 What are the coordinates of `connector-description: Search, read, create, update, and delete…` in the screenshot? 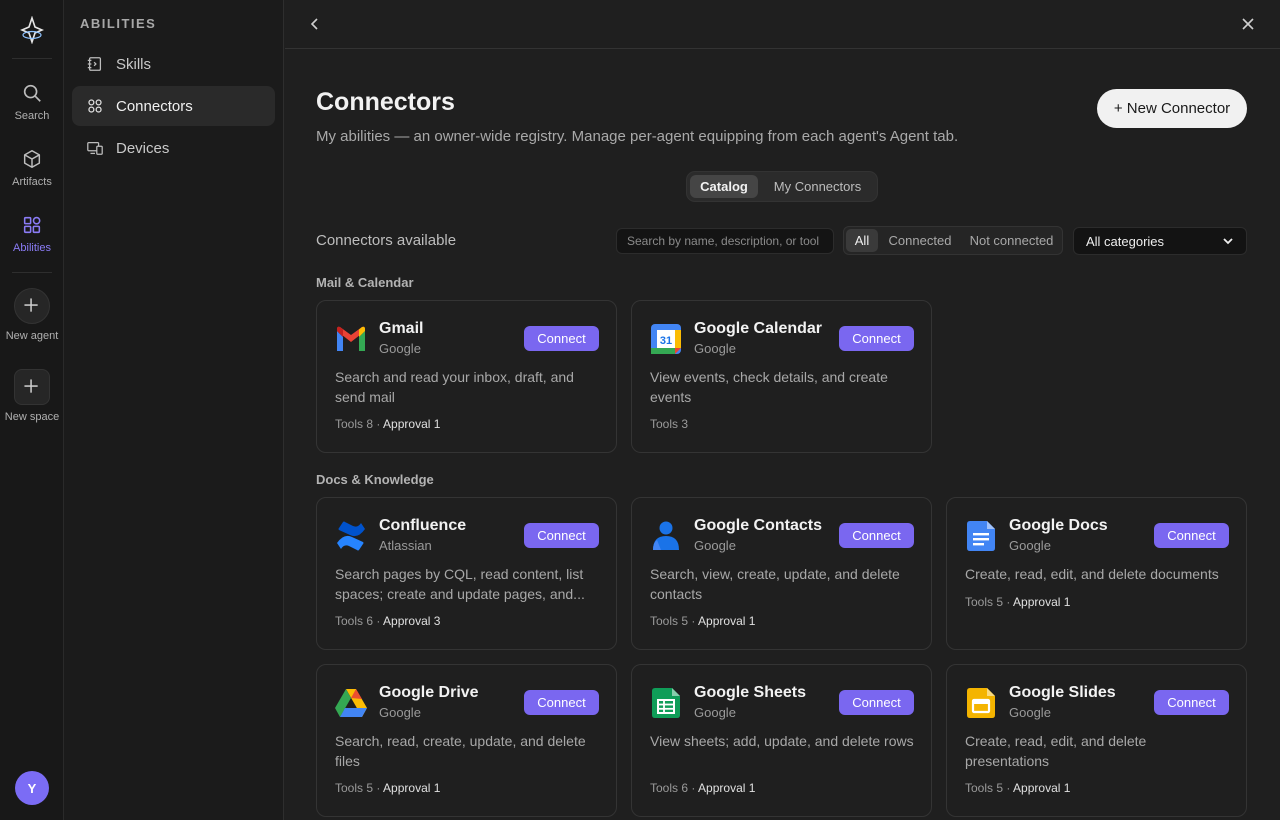 It's located at (460, 751).